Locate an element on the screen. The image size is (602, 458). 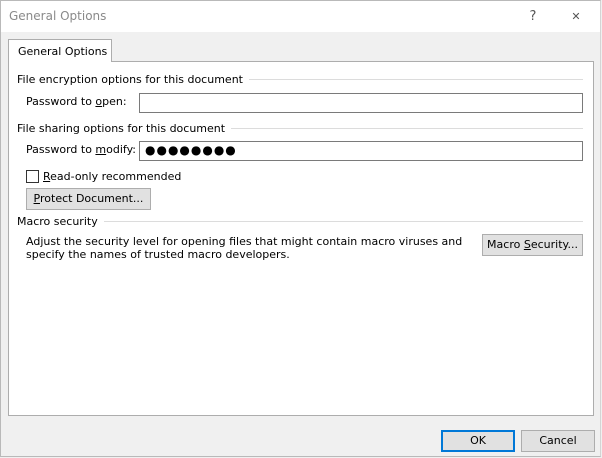
window-title: General Options is located at coordinates (58, 16).